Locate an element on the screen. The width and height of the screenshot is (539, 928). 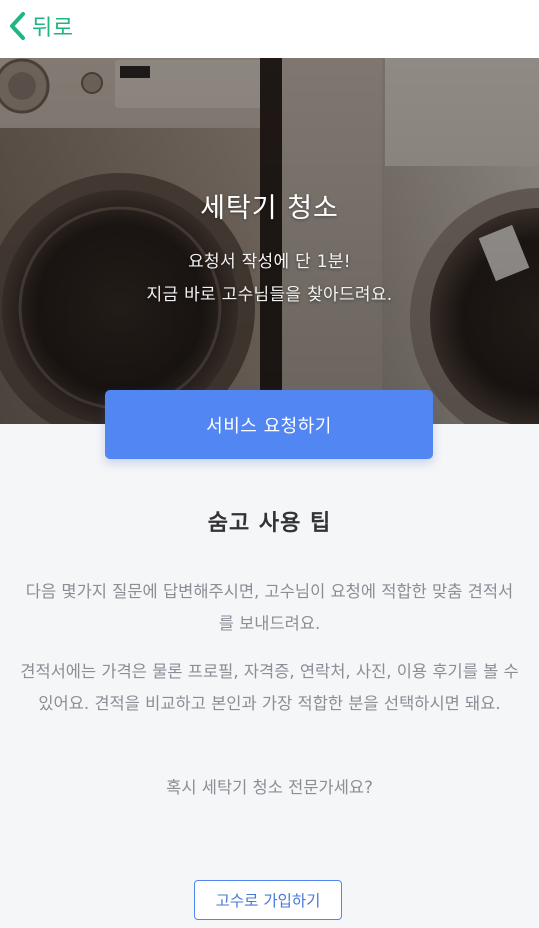
hero-title: 세탁기 청소 is located at coordinates (269, 208).